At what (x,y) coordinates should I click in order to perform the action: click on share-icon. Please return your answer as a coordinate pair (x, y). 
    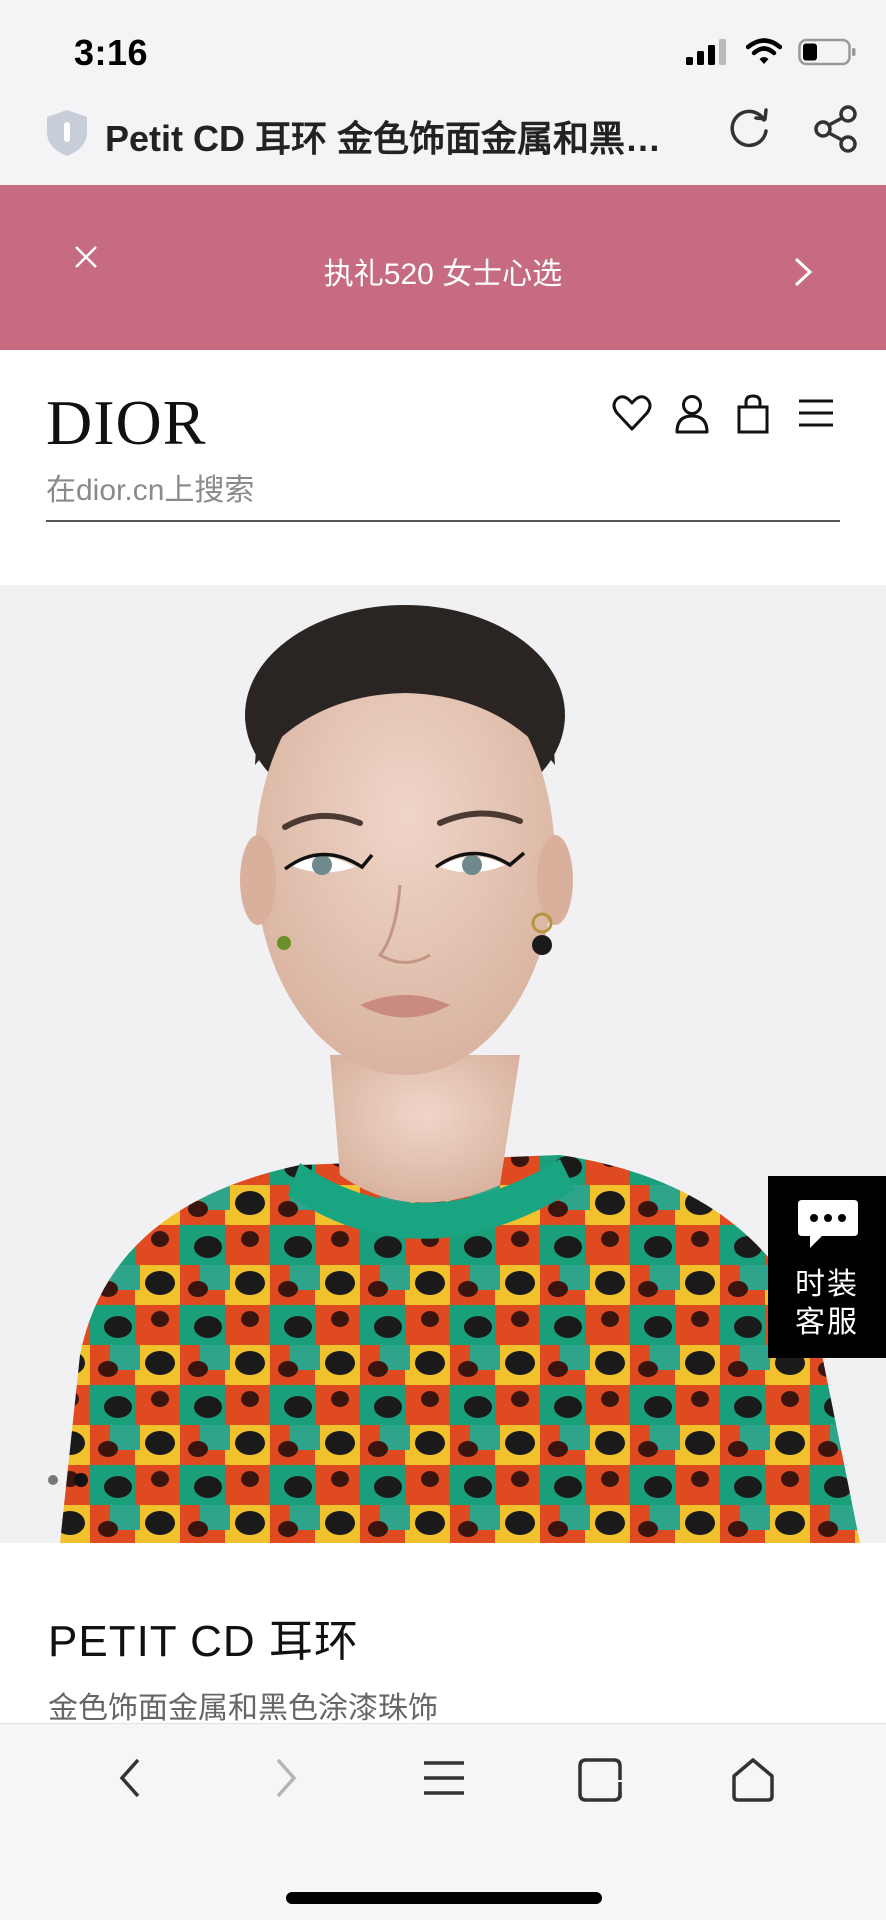
    Looking at the image, I should click on (836, 129).